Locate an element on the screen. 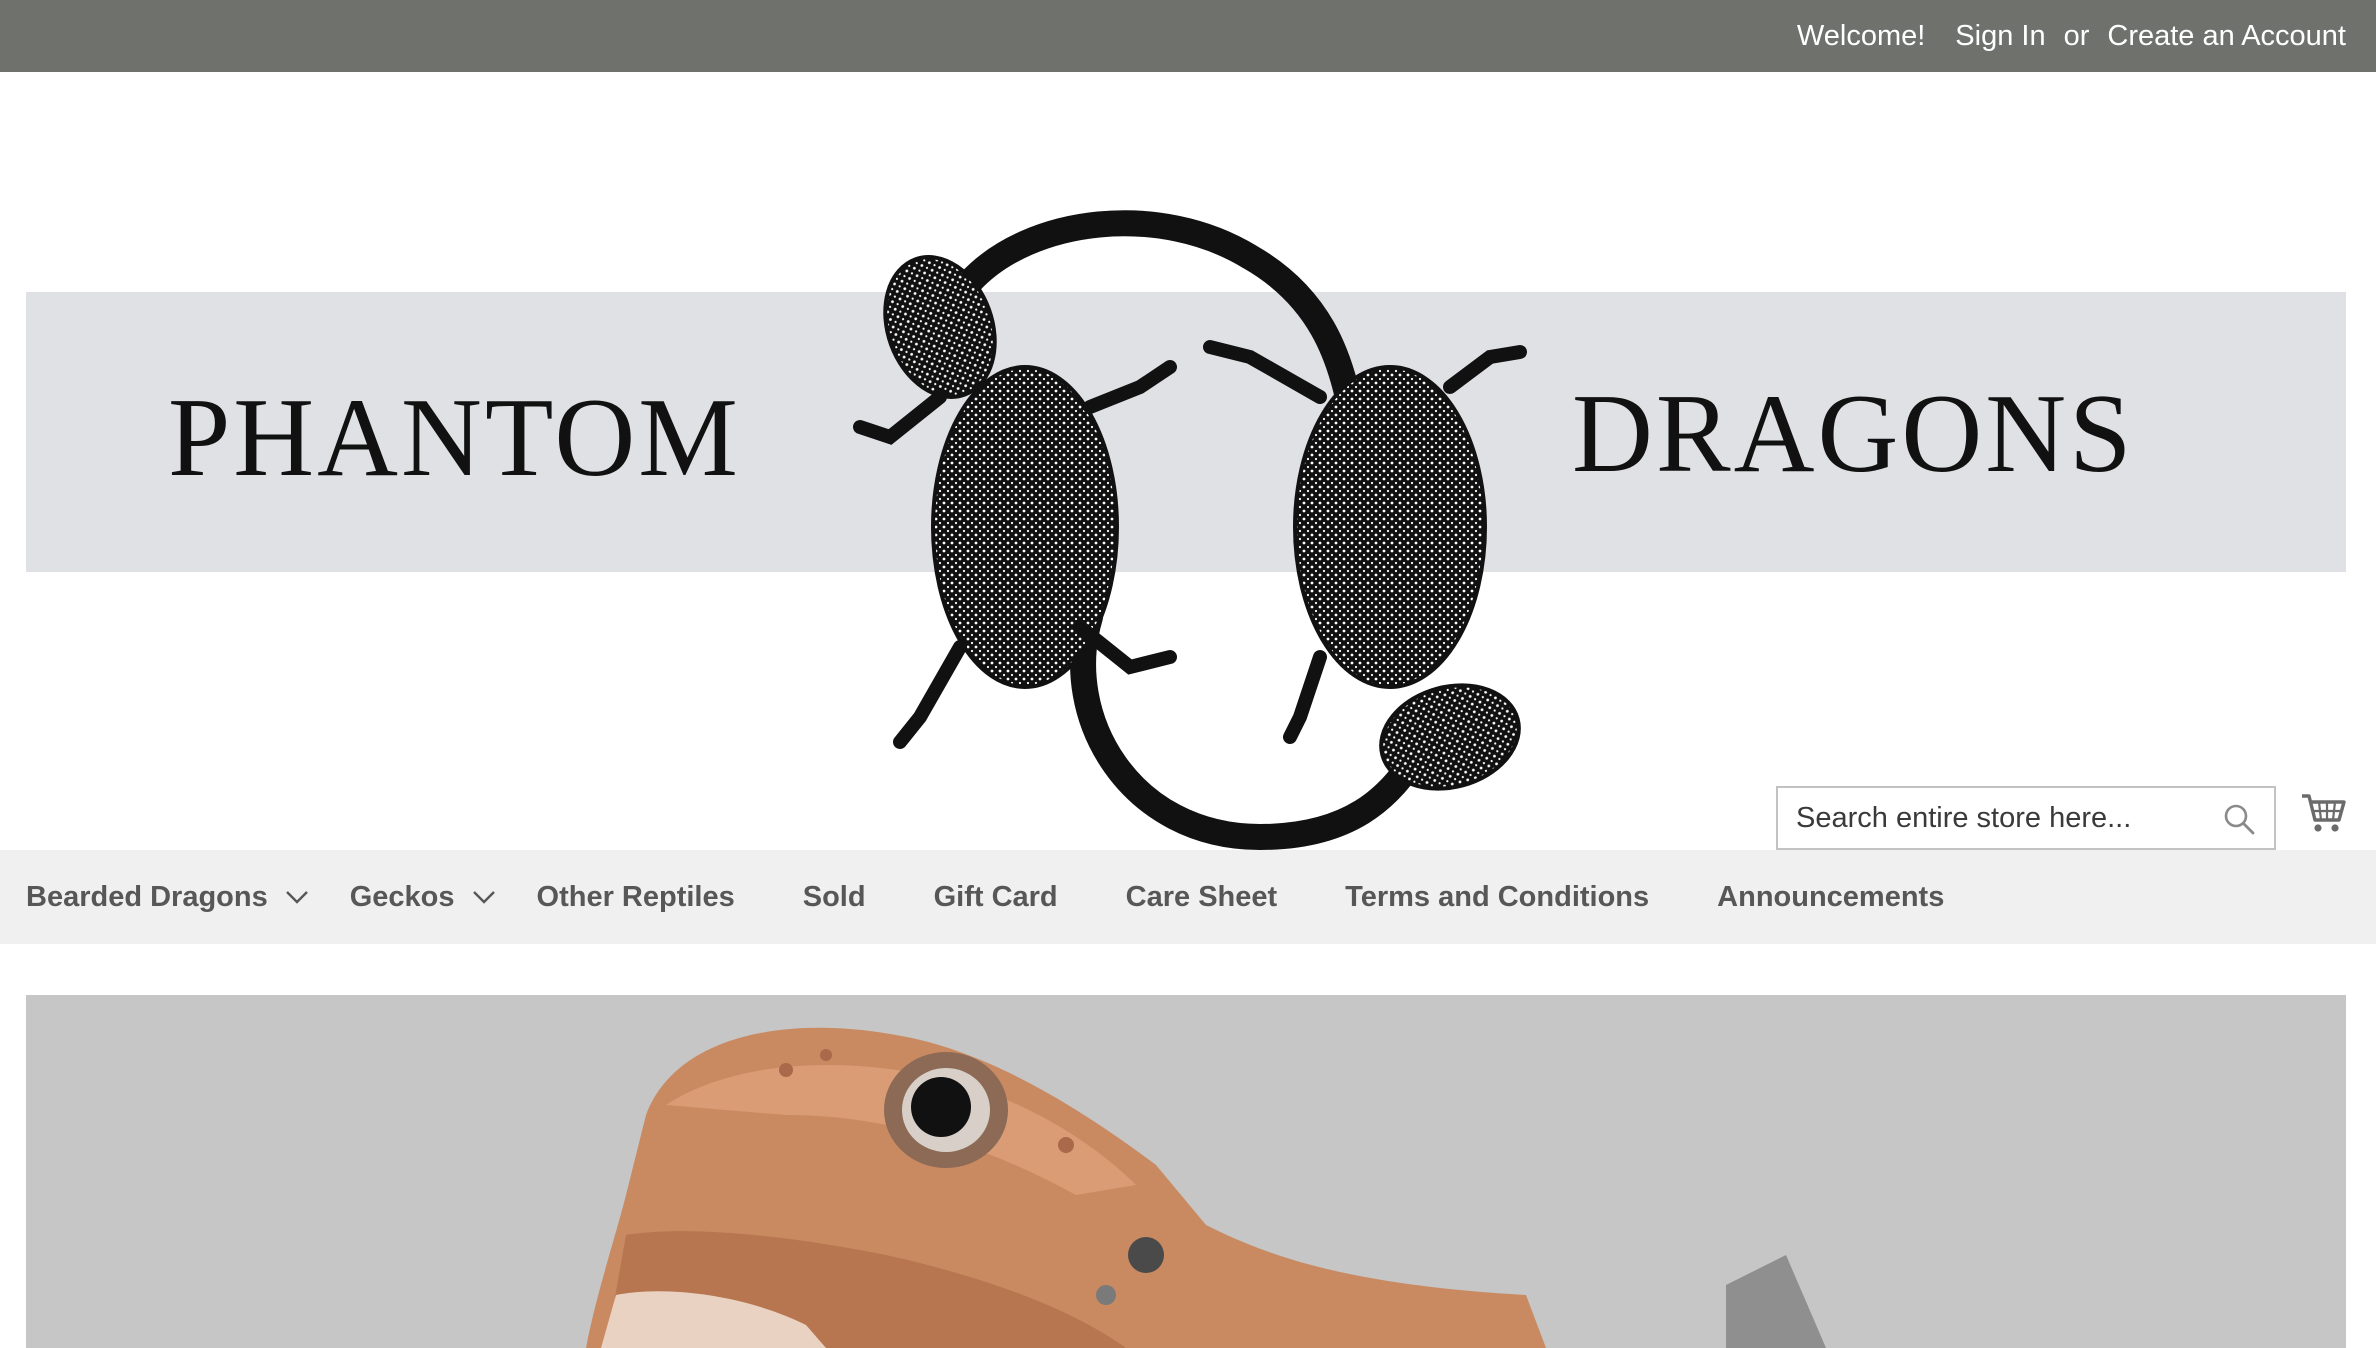  search-input is located at coordinates (1998, 818).